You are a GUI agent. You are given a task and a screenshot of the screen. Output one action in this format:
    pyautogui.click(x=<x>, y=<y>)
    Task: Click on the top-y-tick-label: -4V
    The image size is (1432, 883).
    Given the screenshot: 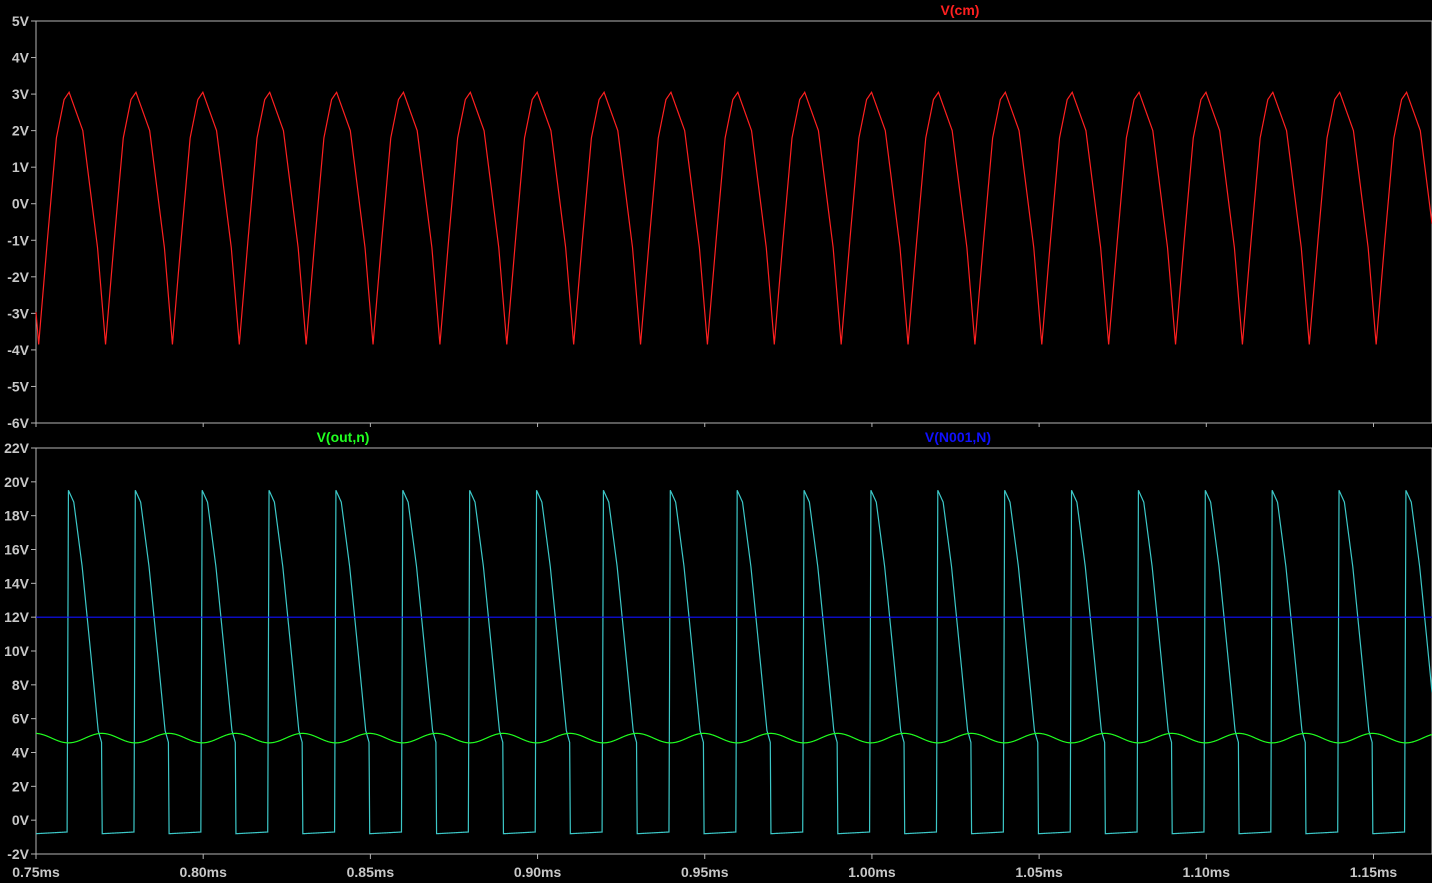 What is the action you would take?
    pyautogui.click(x=18, y=350)
    